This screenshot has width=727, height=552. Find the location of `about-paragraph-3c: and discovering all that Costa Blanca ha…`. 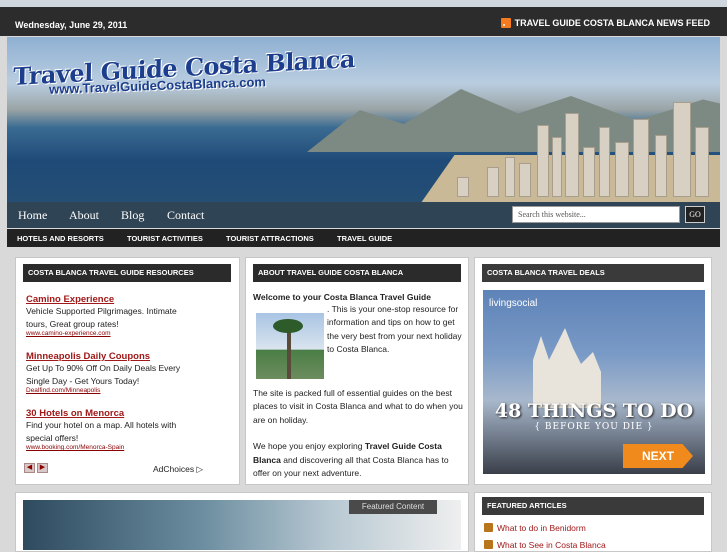

about-paragraph-3c: and discovering all that Costa Blanca ha… is located at coordinates (351, 466).